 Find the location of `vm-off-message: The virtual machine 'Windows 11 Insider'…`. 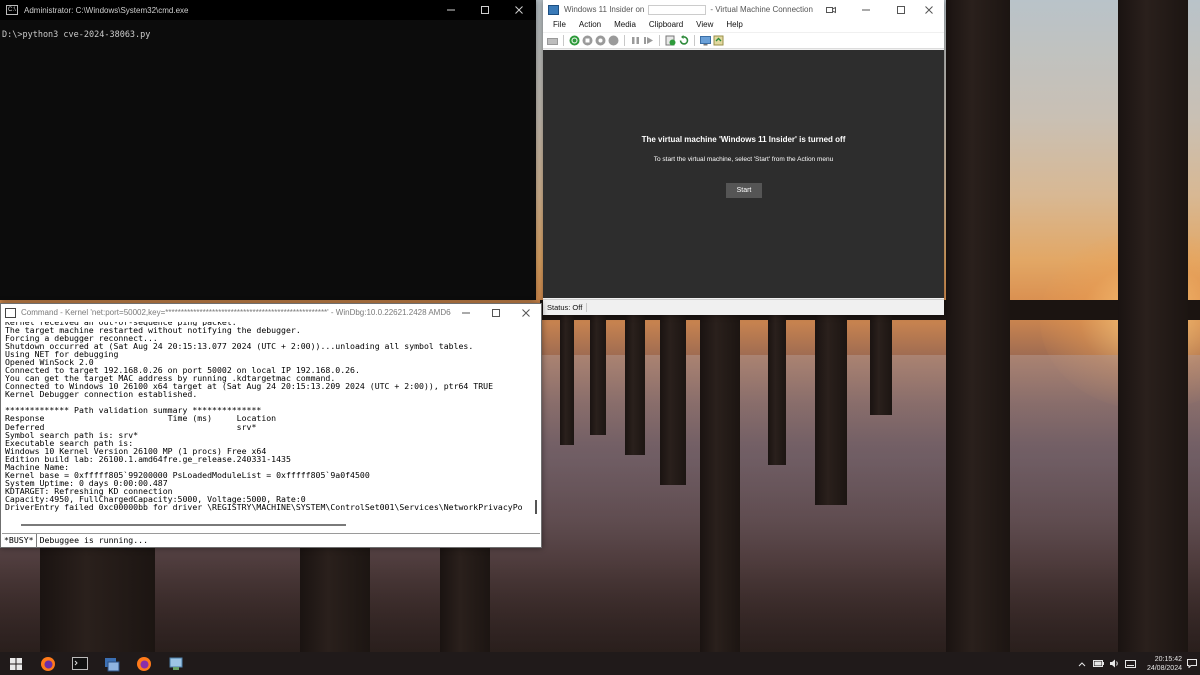

vm-off-message: The virtual machine 'Windows 11 Insider'… is located at coordinates (743, 139).